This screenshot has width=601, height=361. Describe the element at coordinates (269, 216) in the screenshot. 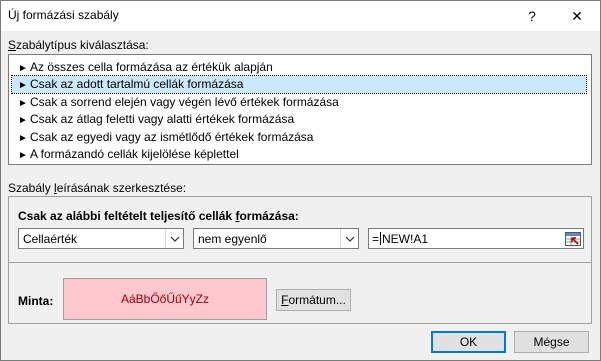

I see `condition-heading-rest: ormázása:` at that location.